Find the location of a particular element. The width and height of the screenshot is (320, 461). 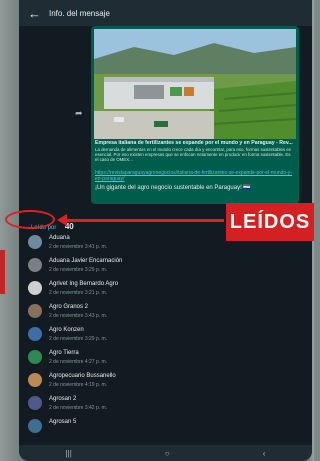

background-red-mark is located at coordinates (2, 272).